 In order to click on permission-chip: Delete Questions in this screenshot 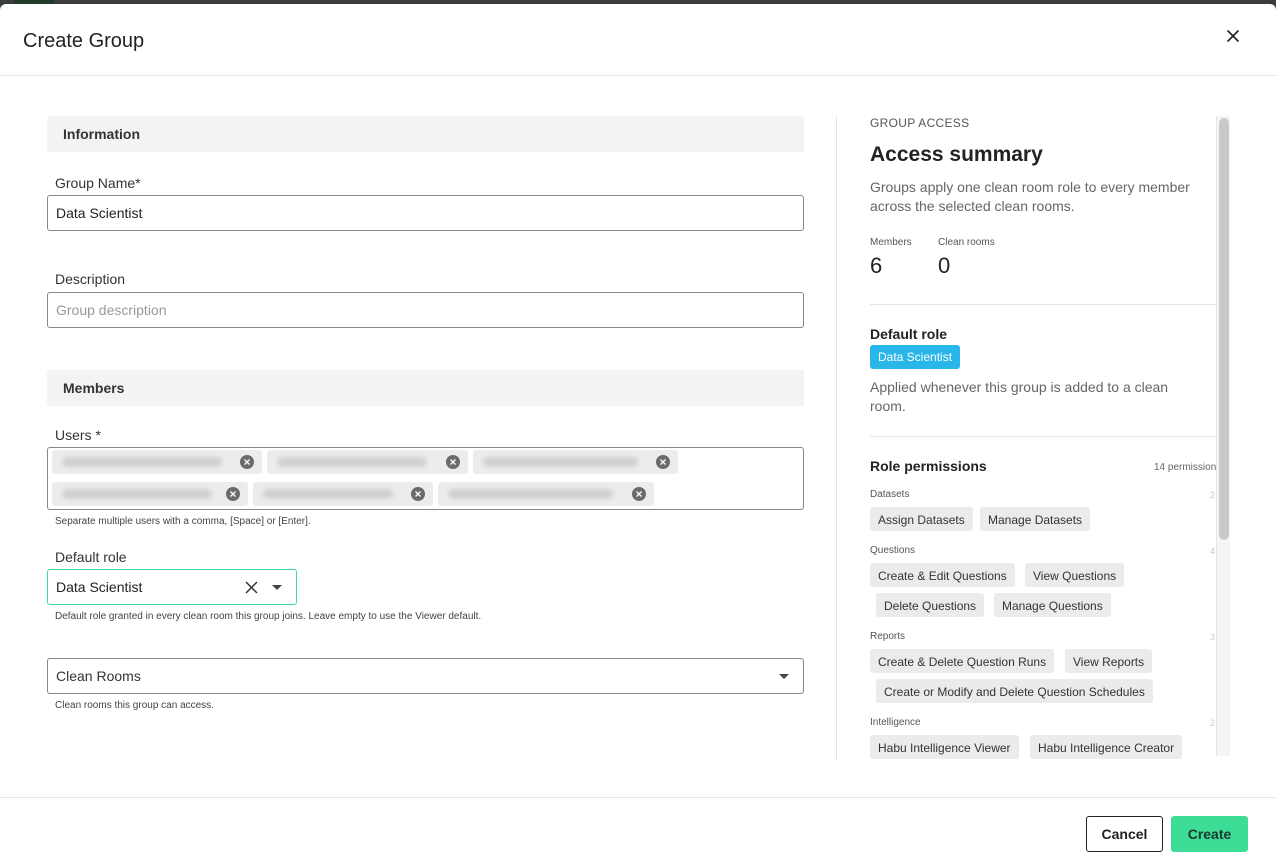, I will do `click(930, 605)`.